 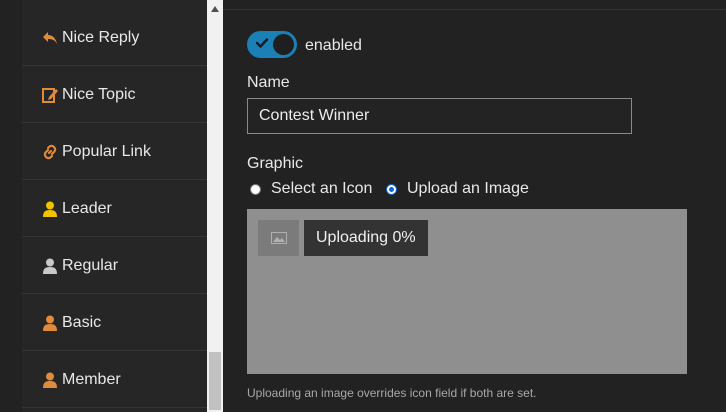 I want to click on sidebar-item-label: Regular, so click(x=90, y=265).